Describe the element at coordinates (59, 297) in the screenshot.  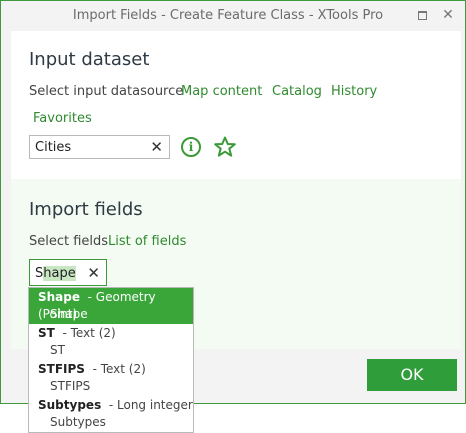
I see `field-name: Shape` at that location.